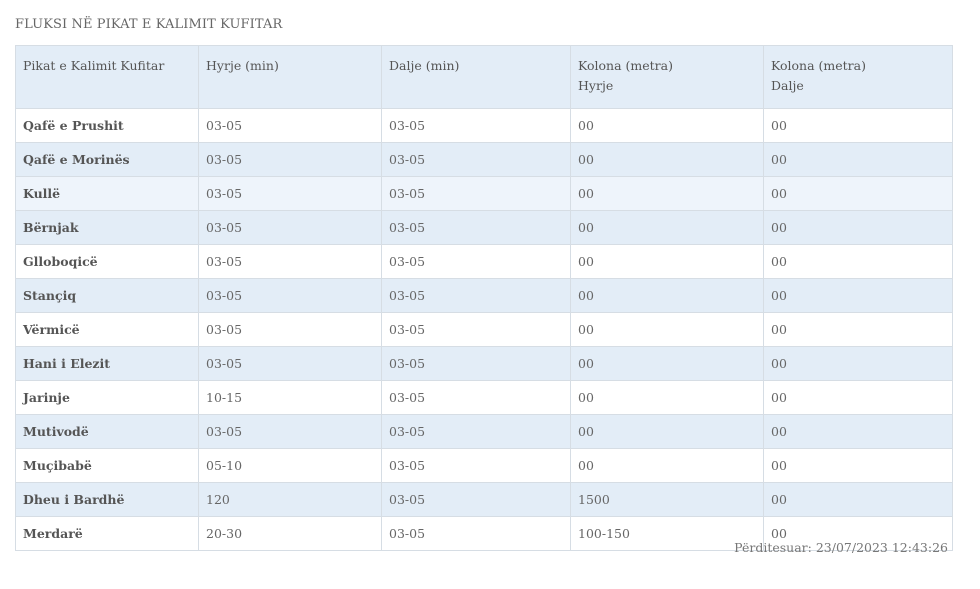 The width and height of the screenshot is (980, 589). I want to click on header-label: Hyrje (min), so click(242, 65).